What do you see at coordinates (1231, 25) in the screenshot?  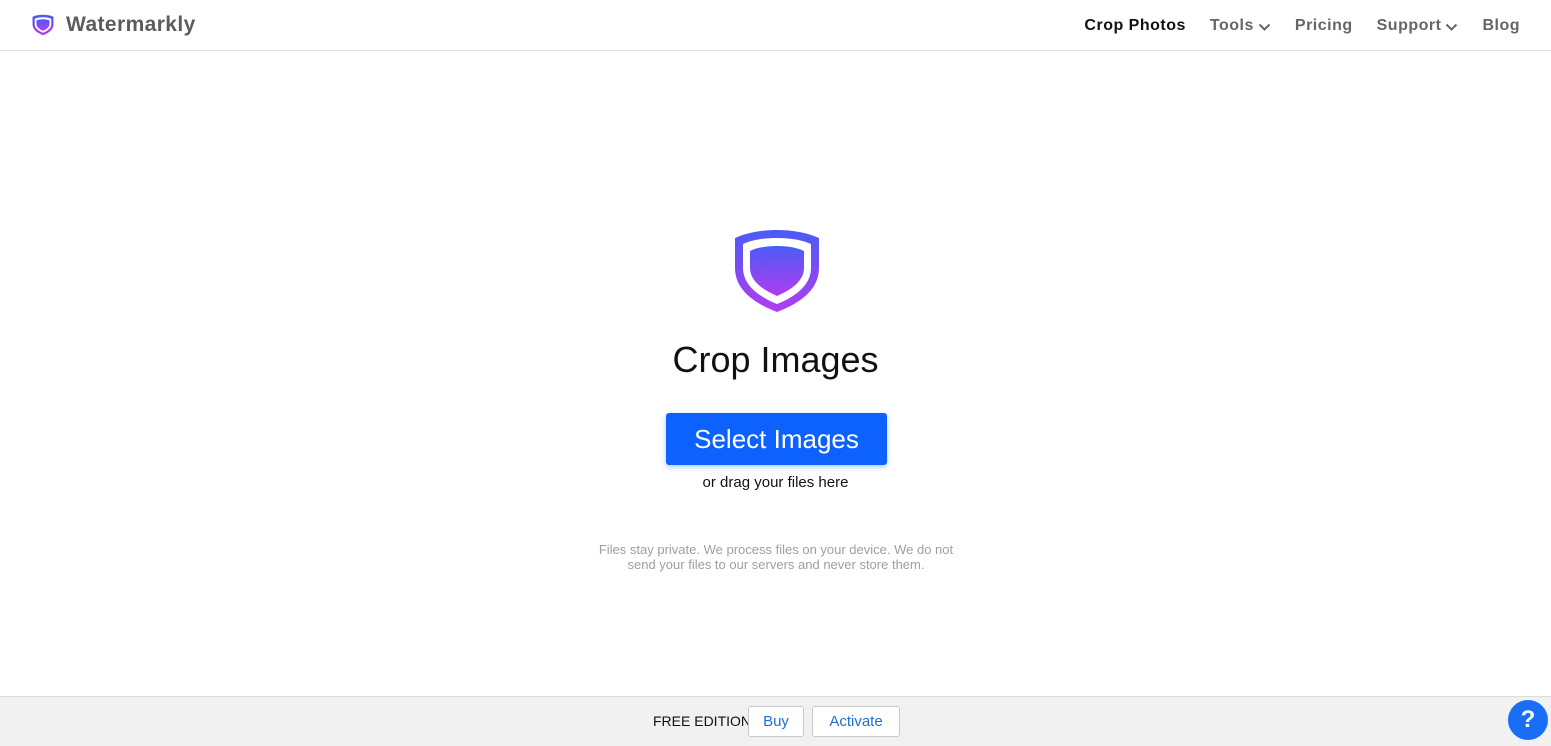 I see `nav-item-label: Tools` at bounding box center [1231, 25].